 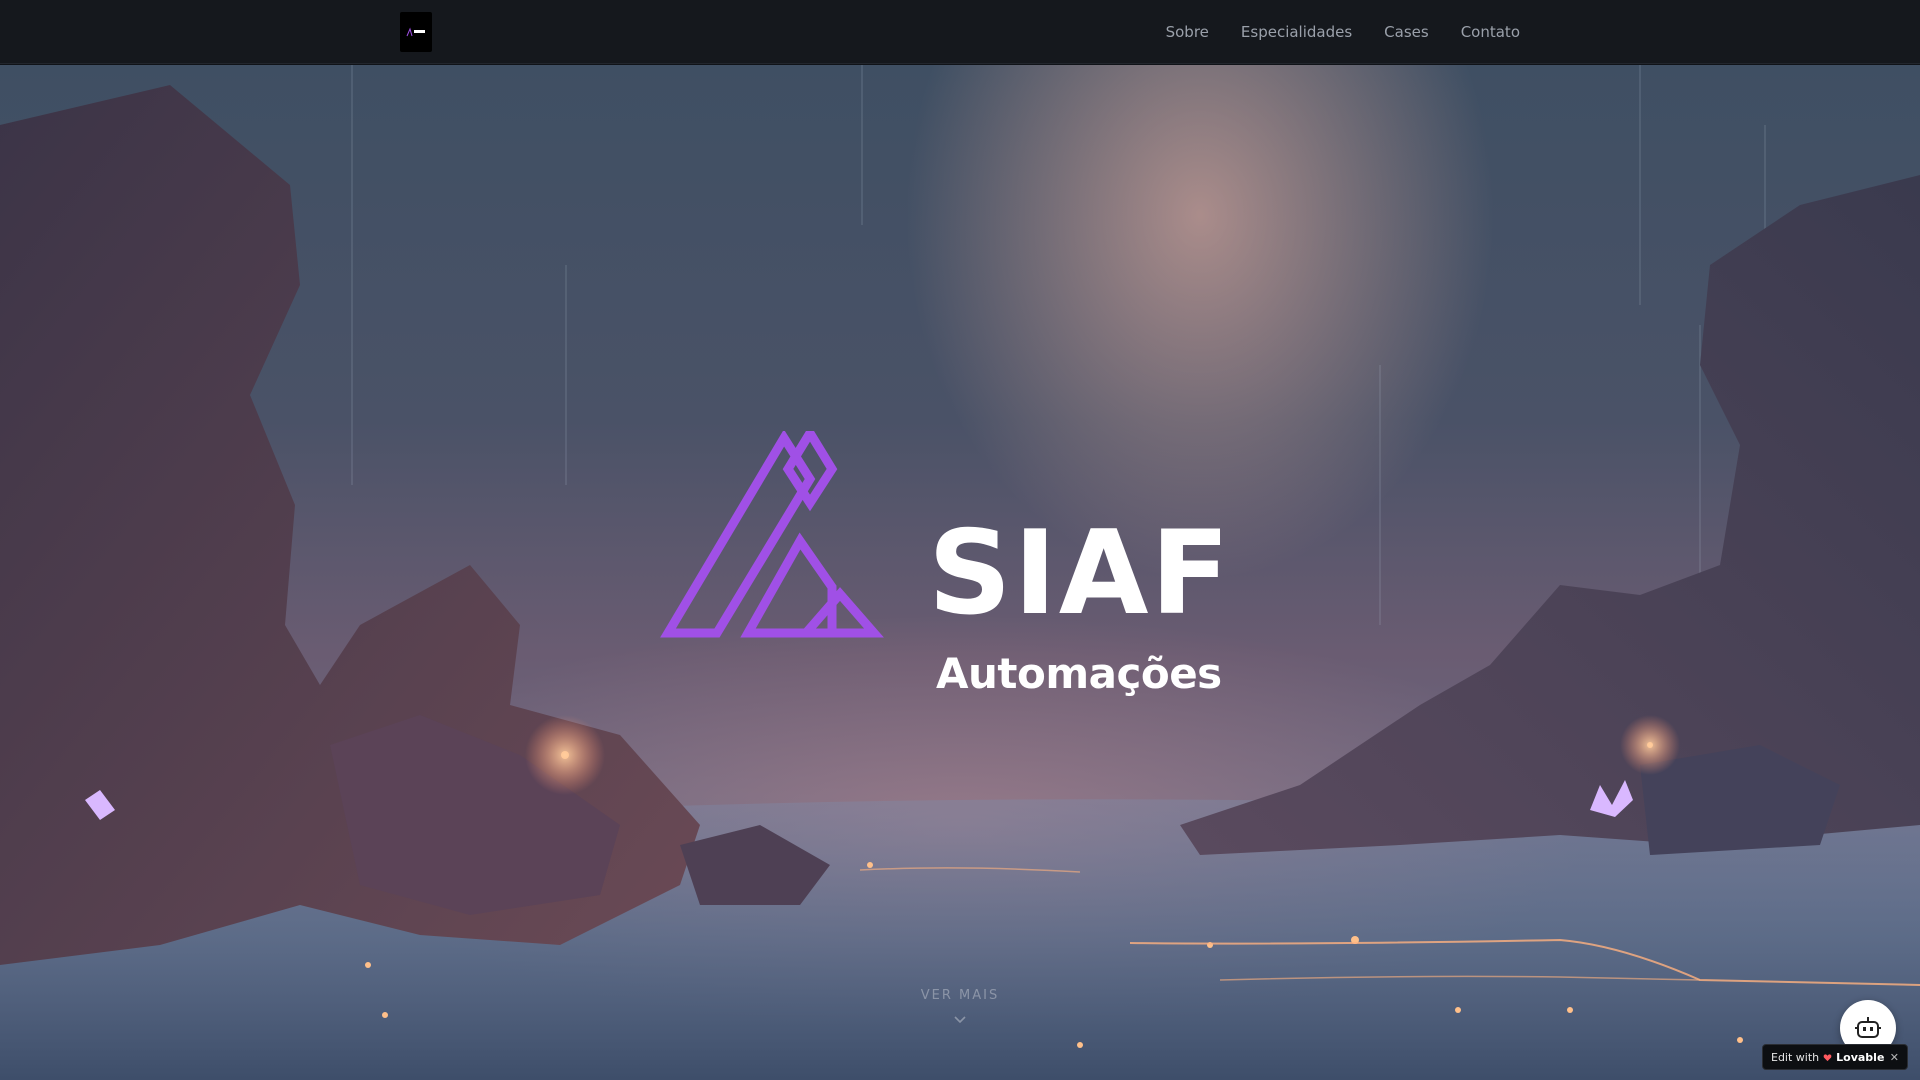 What do you see at coordinates (1406, 32) in the screenshot?
I see `nav-link-cases: Cases` at bounding box center [1406, 32].